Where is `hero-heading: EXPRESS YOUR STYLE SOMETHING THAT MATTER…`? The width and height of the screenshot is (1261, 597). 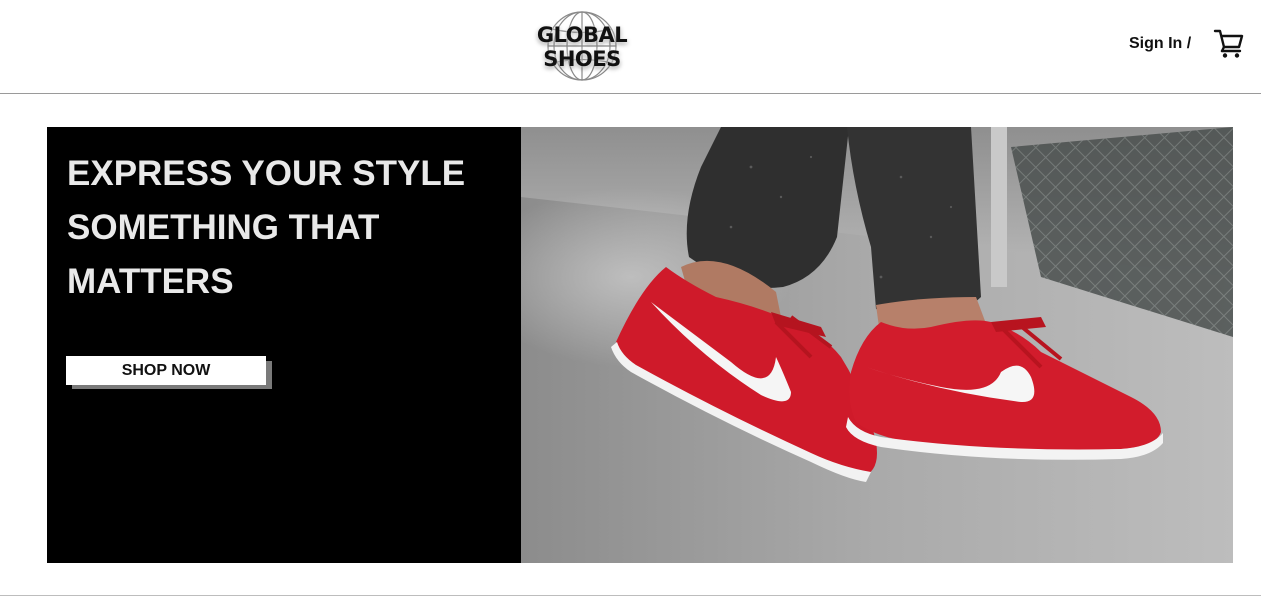
hero-heading: EXPRESS YOUR STYLE SOMETHING THAT MATTER… is located at coordinates (287, 228).